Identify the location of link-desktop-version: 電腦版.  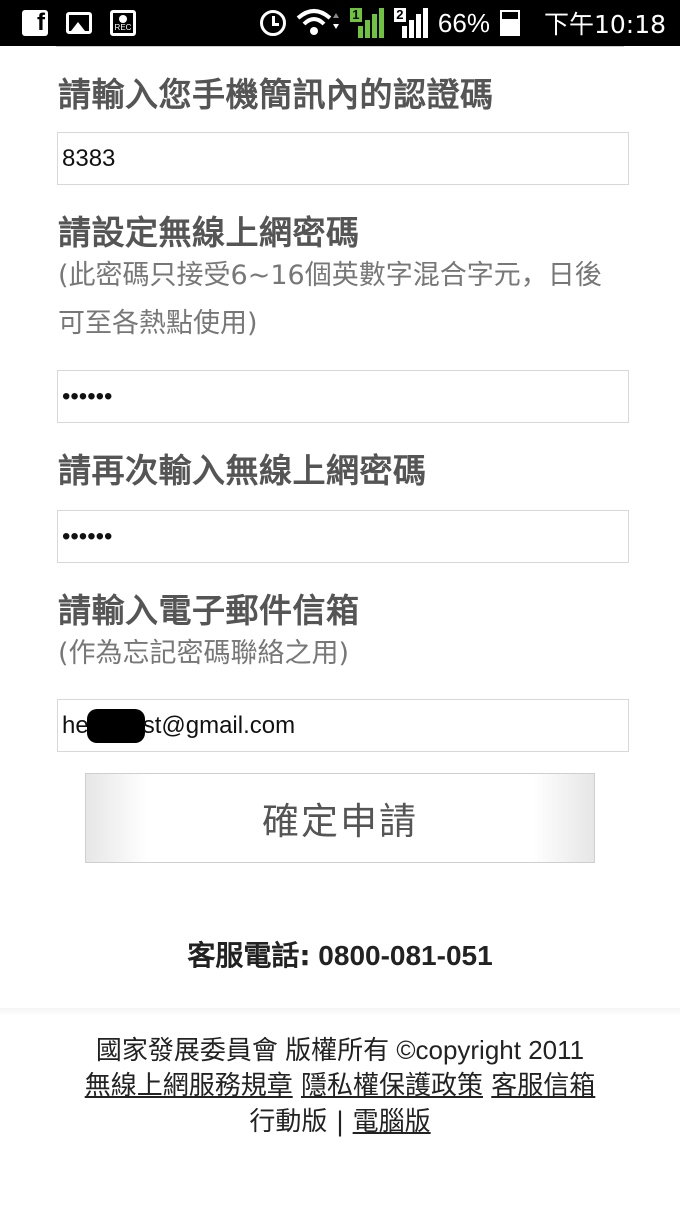
(392, 1122).